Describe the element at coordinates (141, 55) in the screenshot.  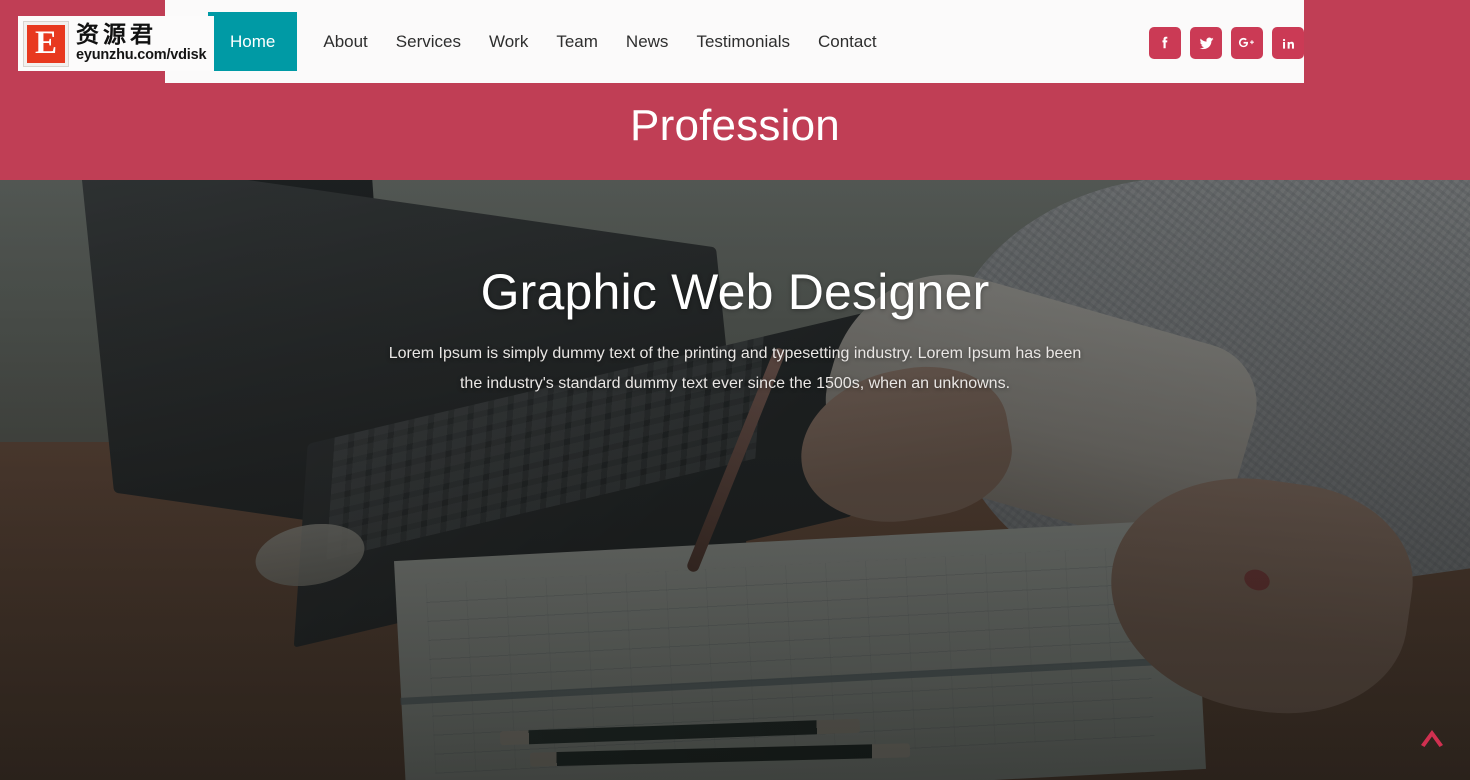
I see `logo-url: eyunzhu.com/vdisk` at that location.